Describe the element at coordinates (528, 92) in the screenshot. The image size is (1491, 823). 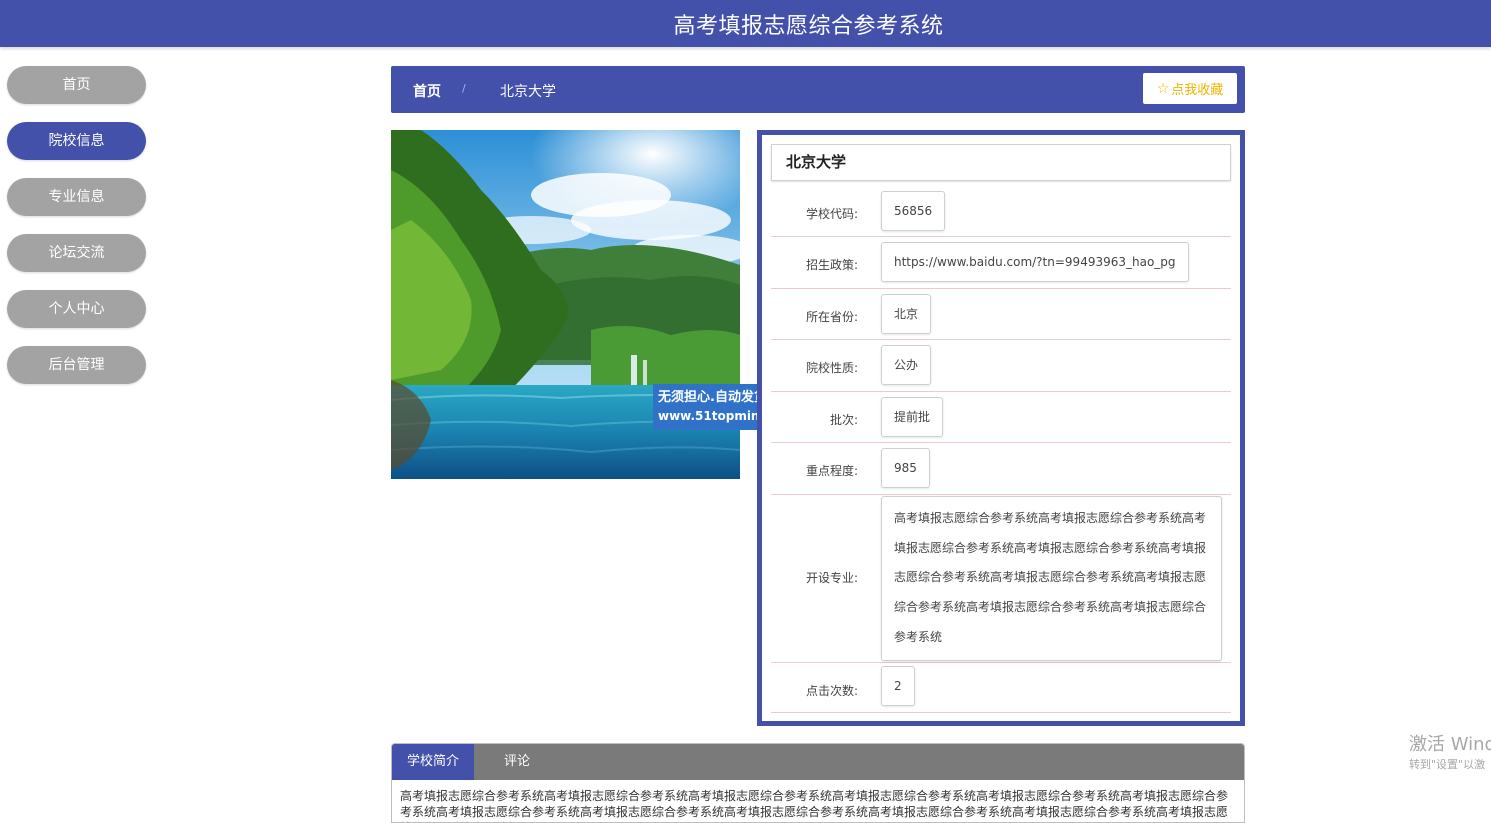
I see `breadcrumb-current: 北京大学` at that location.